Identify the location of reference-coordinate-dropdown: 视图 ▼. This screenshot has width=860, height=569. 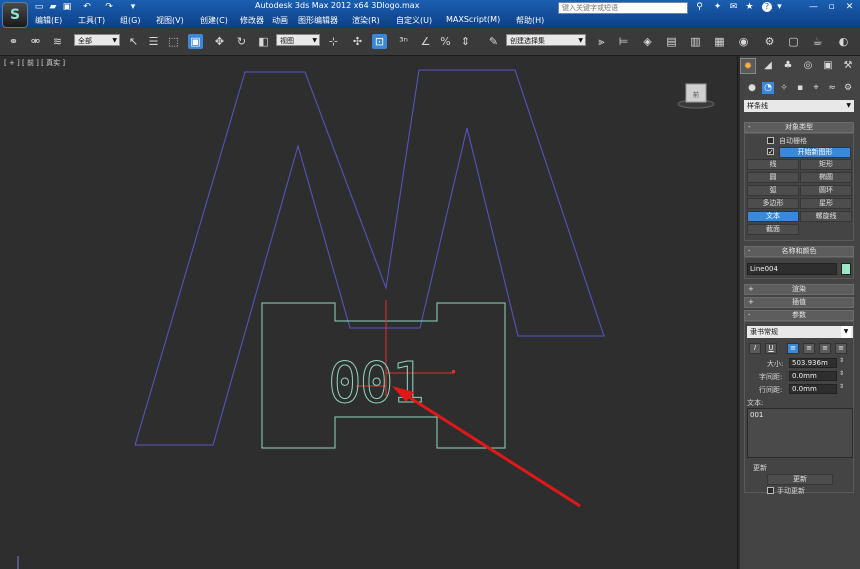
(298, 40).